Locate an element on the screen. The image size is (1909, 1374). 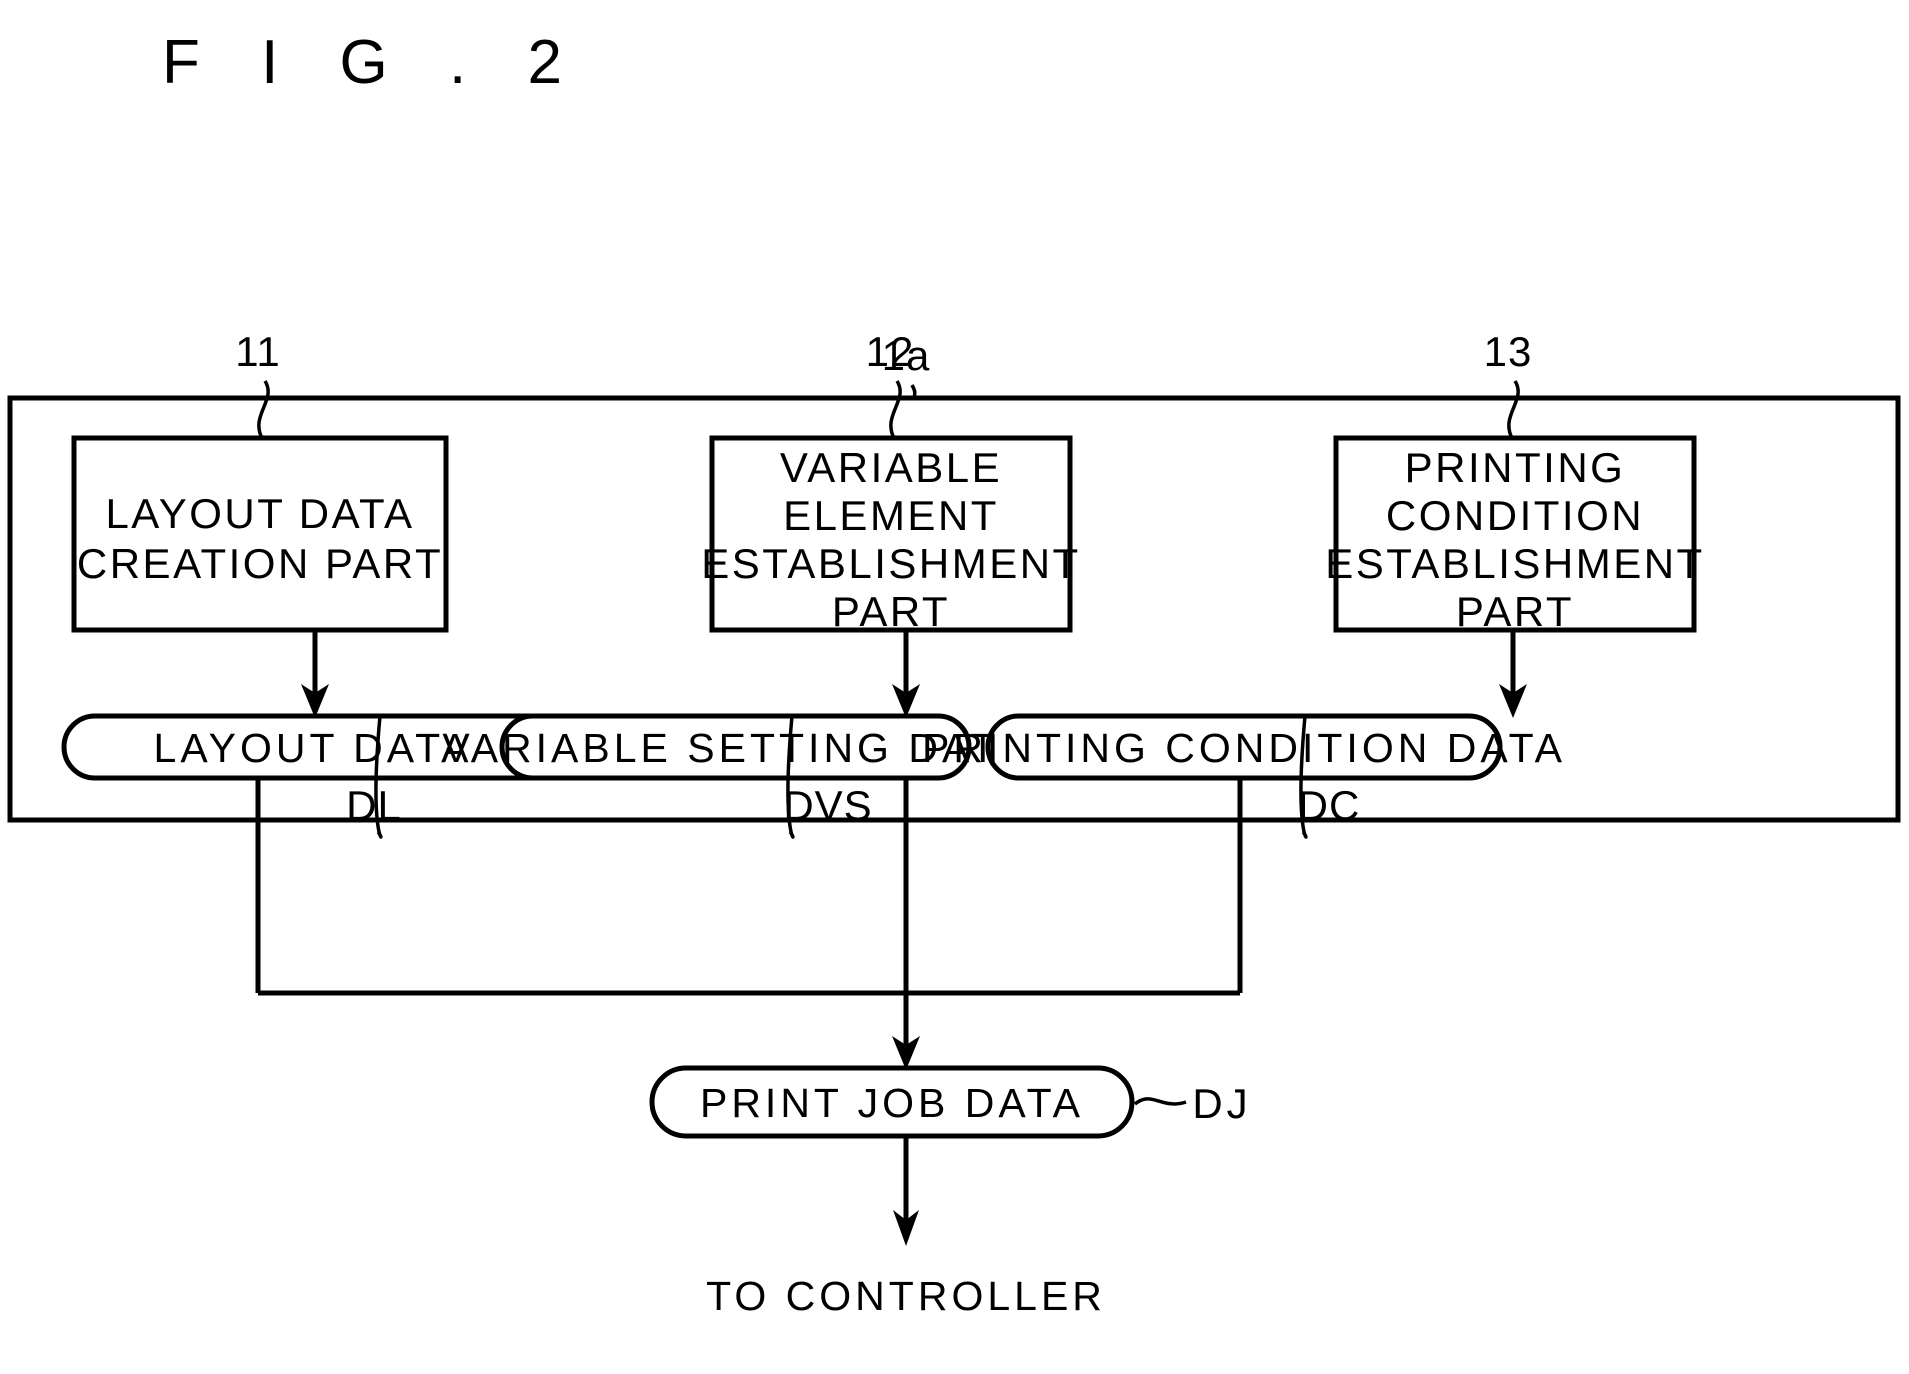
ref-label-DL: DL is located at coordinates (374, 805).